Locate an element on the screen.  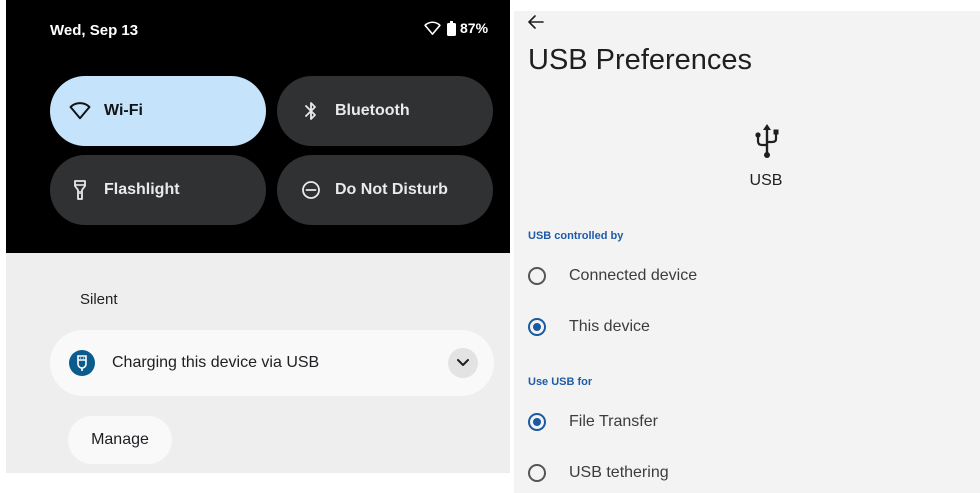
option-label: File Transfer is located at coordinates (613, 421).